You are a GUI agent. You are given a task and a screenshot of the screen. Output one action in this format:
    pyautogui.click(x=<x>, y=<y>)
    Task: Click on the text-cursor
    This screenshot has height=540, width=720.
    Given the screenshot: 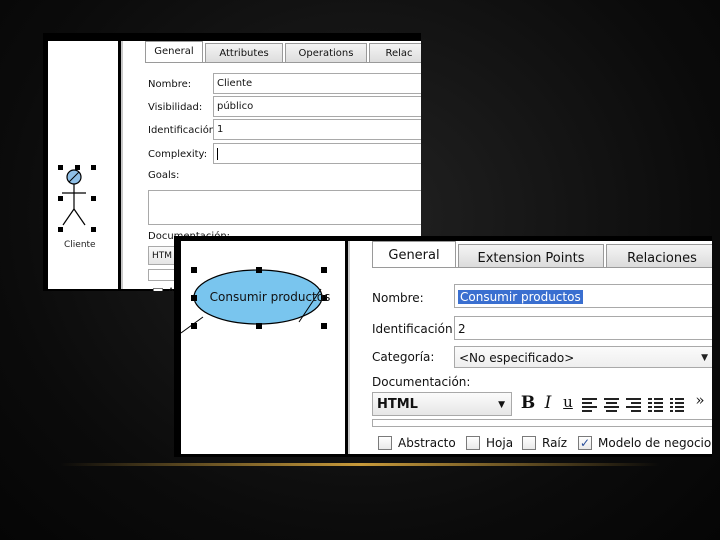 What is the action you would take?
    pyautogui.click(x=217, y=154)
    